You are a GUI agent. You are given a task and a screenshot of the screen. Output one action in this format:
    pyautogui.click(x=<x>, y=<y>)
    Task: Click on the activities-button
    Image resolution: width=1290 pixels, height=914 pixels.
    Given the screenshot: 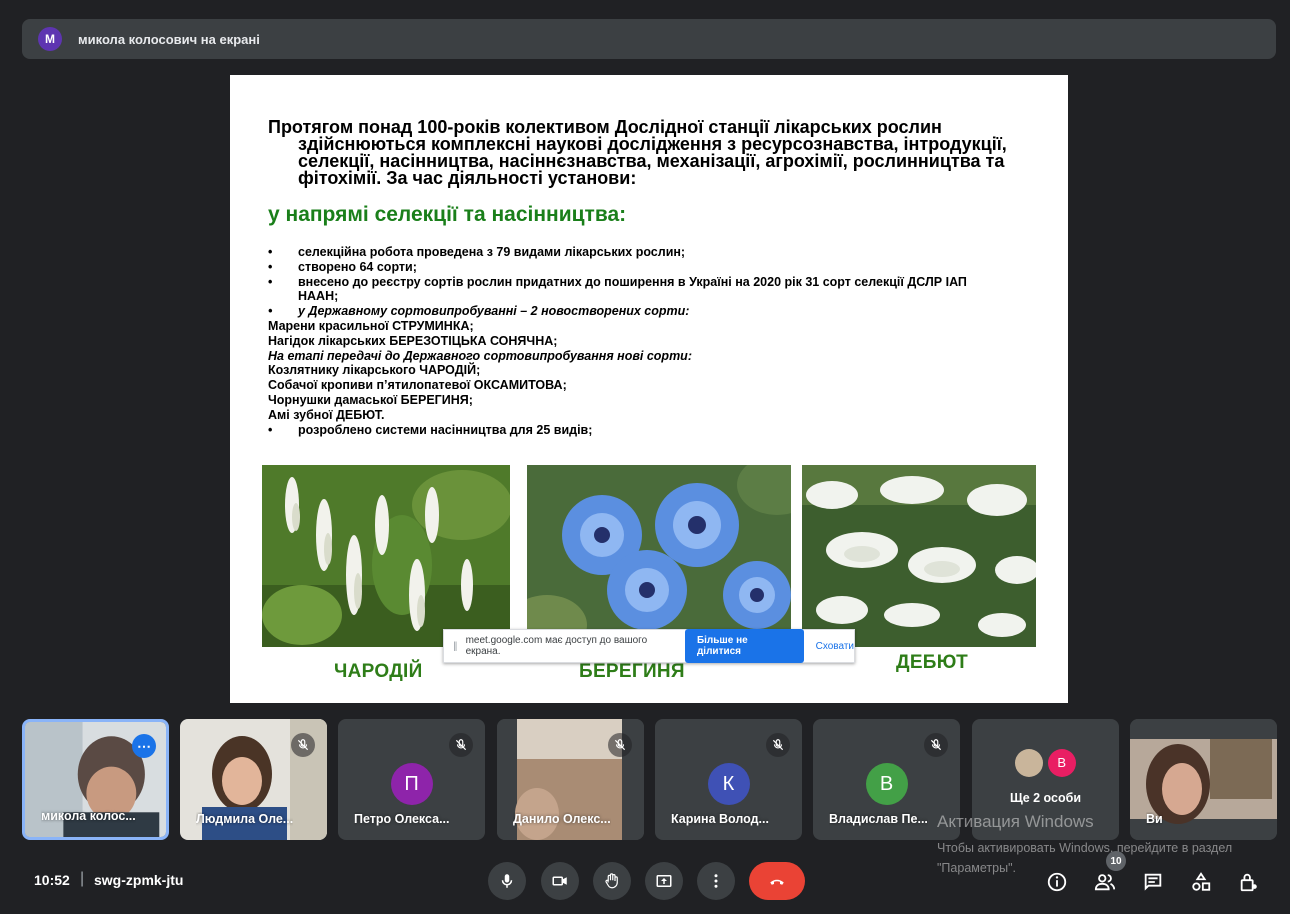 What is the action you would take?
    pyautogui.click(x=1201, y=882)
    